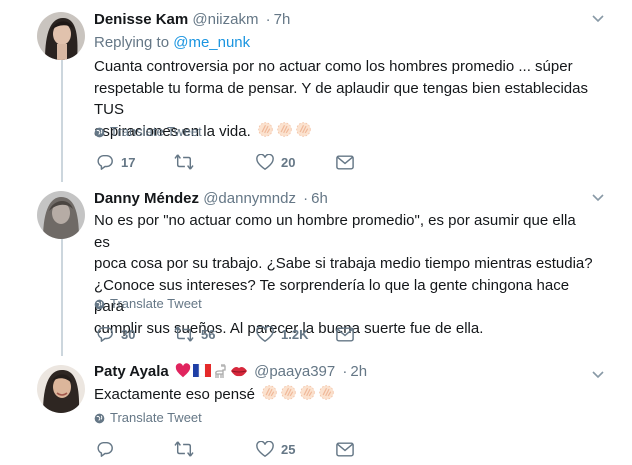  What do you see at coordinates (295, 334) in the screenshot?
I see `like-count: 1.2K` at bounding box center [295, 334].